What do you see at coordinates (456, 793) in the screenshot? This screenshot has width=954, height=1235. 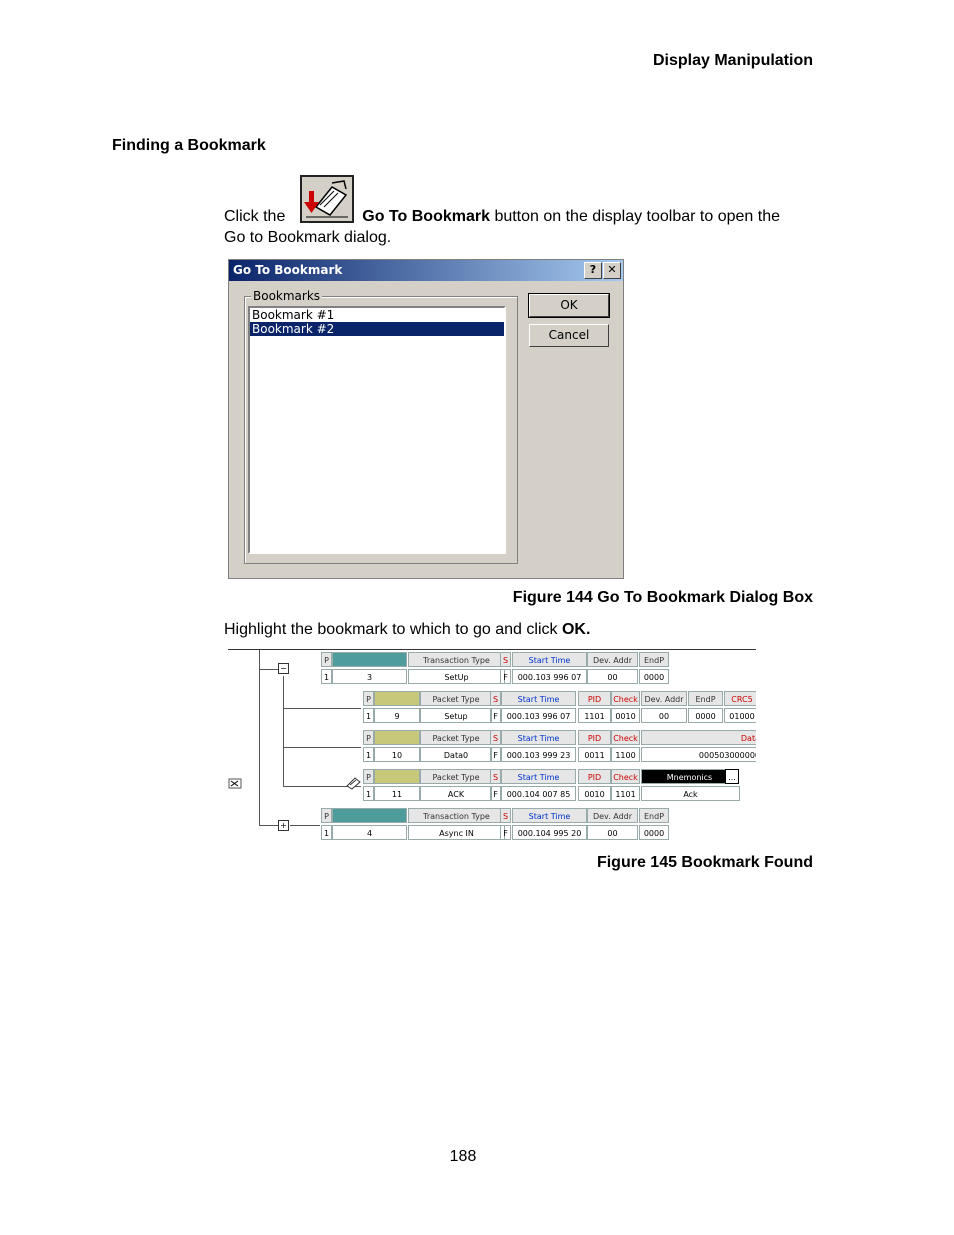 I see `table-cell: ACK` at bounding box center [456, 793].